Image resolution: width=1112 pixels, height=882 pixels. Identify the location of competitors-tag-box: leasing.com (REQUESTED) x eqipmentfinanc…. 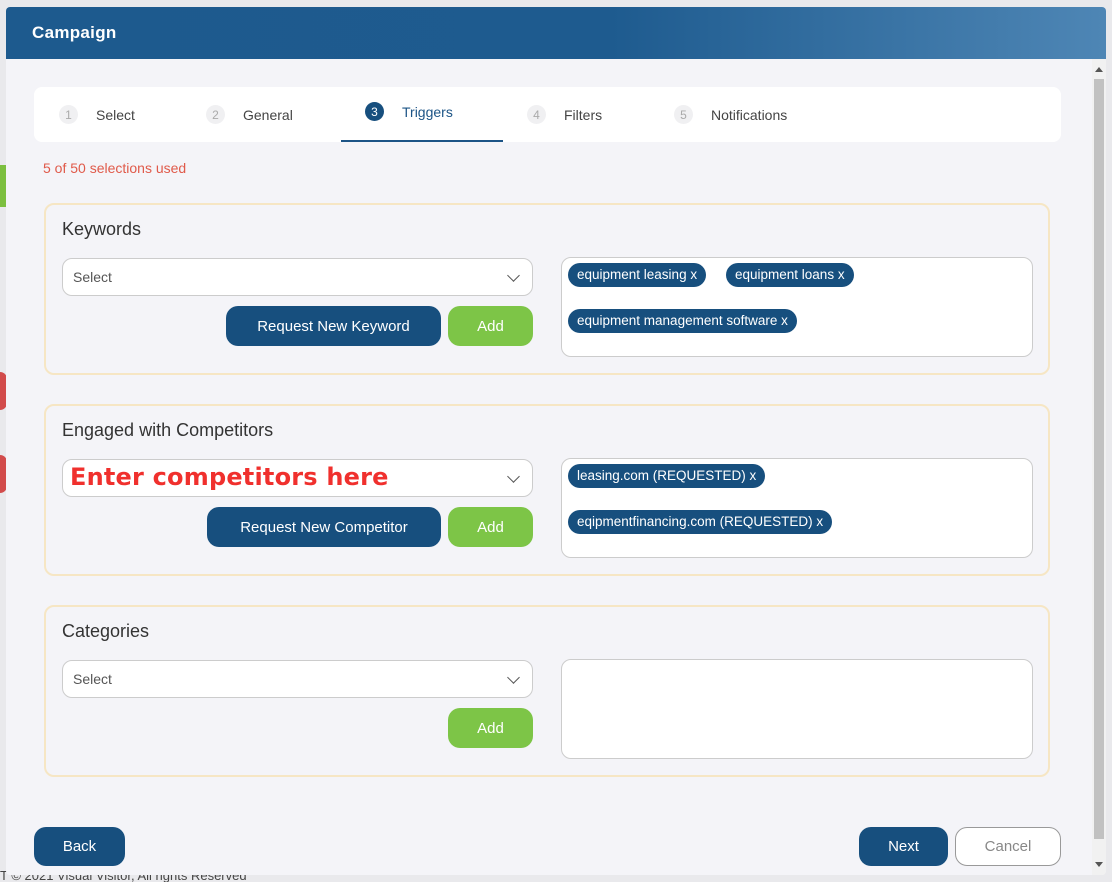
(797, 508).